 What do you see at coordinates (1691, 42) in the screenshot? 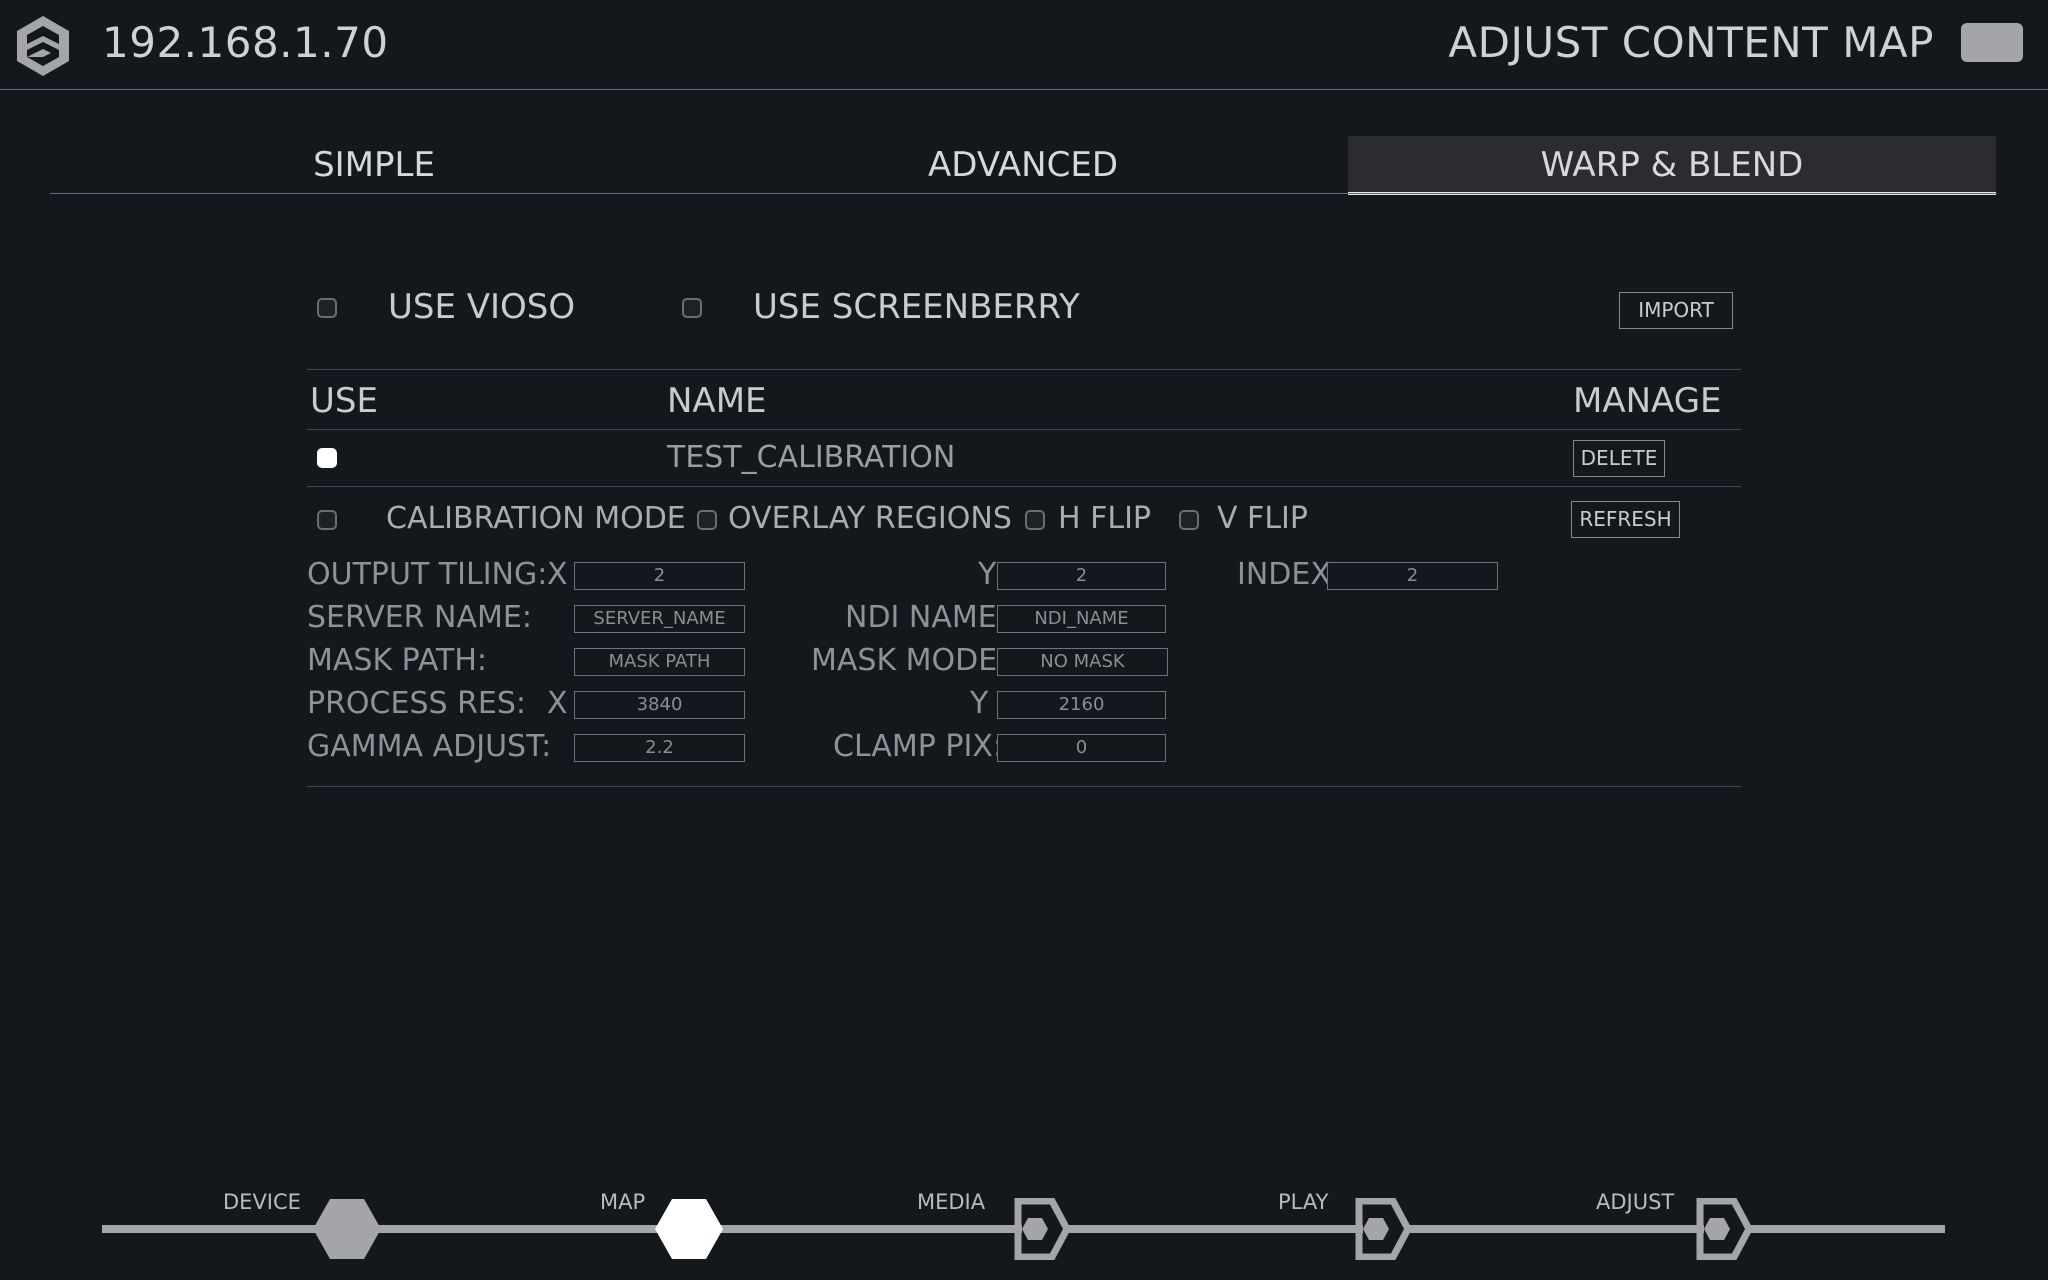
I see `page-title: ADJUST CONTENT MAP` at bounding box center [1691, 42].